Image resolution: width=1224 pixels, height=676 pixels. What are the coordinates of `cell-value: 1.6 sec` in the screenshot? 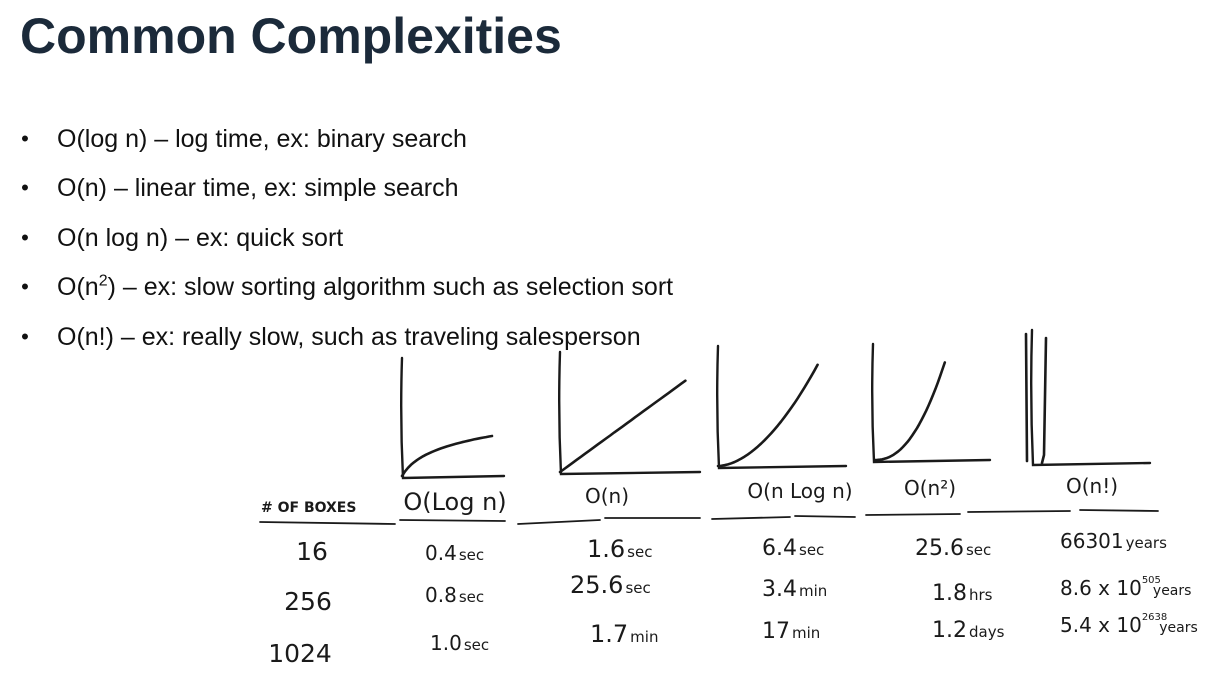 It's located at (619, 549).